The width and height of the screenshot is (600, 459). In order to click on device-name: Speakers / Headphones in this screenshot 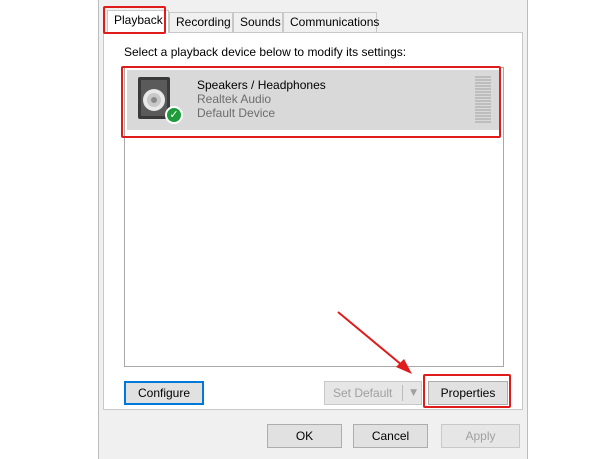, I will do `click(261, 85)`.